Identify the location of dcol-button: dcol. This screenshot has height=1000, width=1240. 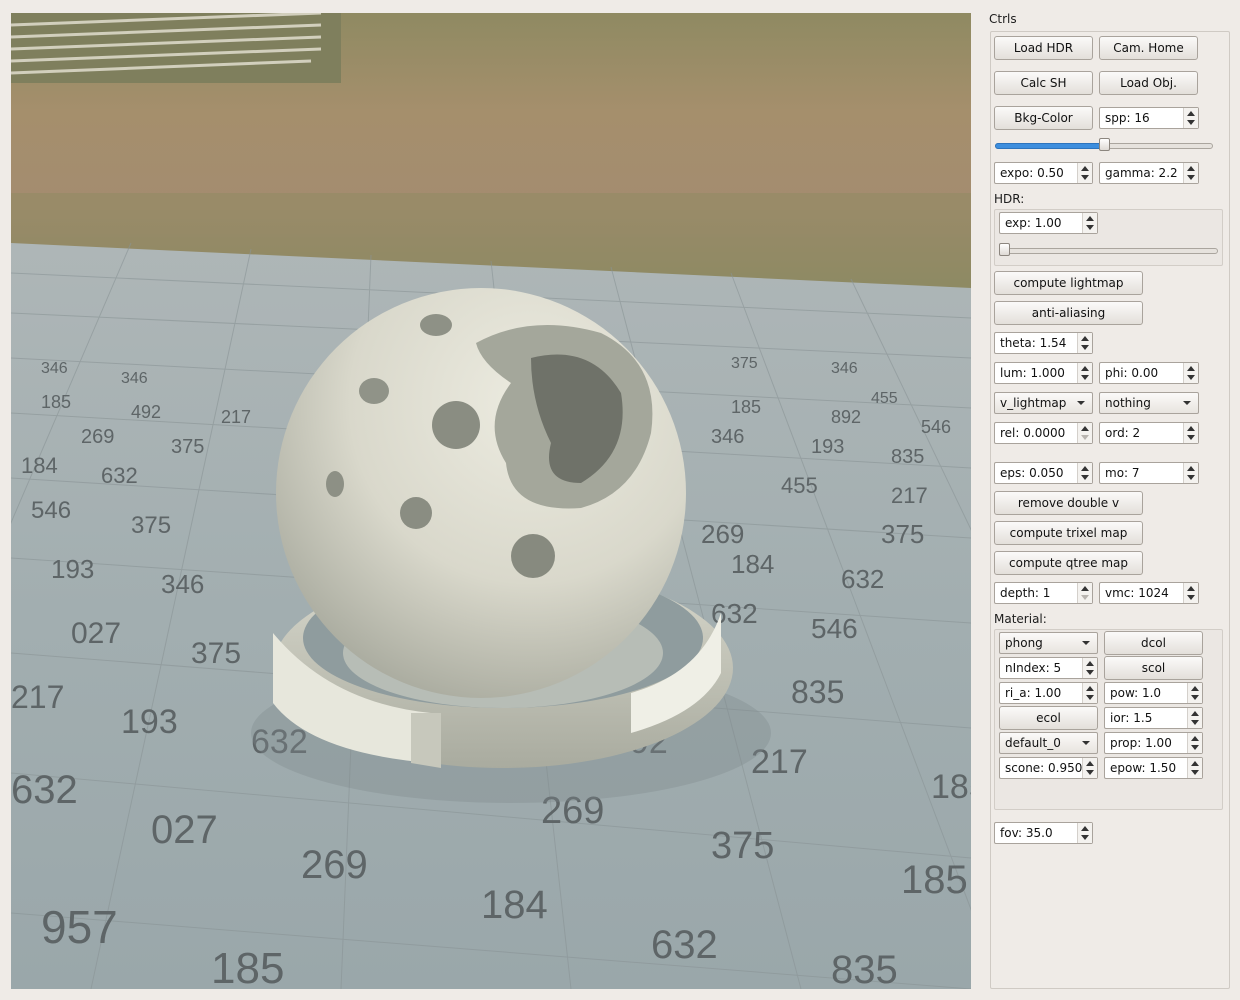
(1153, 643).